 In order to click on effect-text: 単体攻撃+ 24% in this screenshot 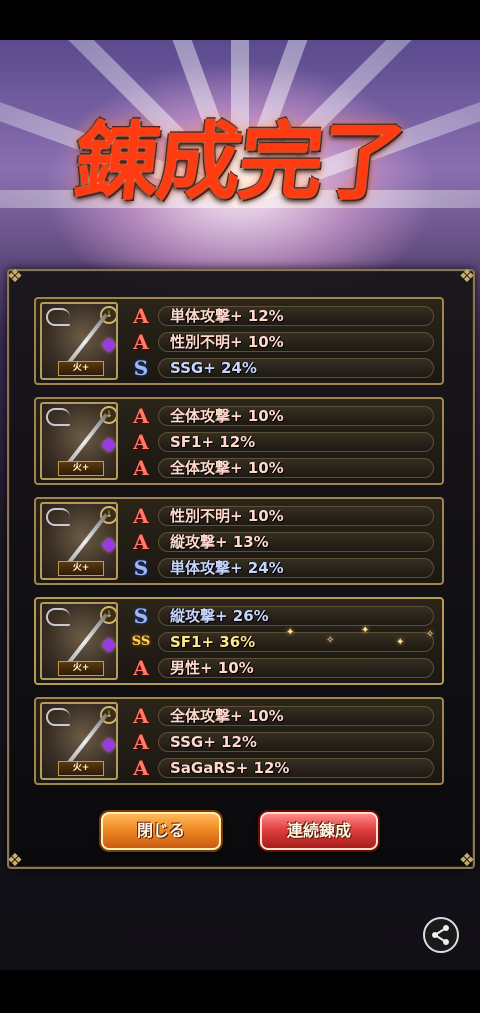, I will do `click(227, 568)`.